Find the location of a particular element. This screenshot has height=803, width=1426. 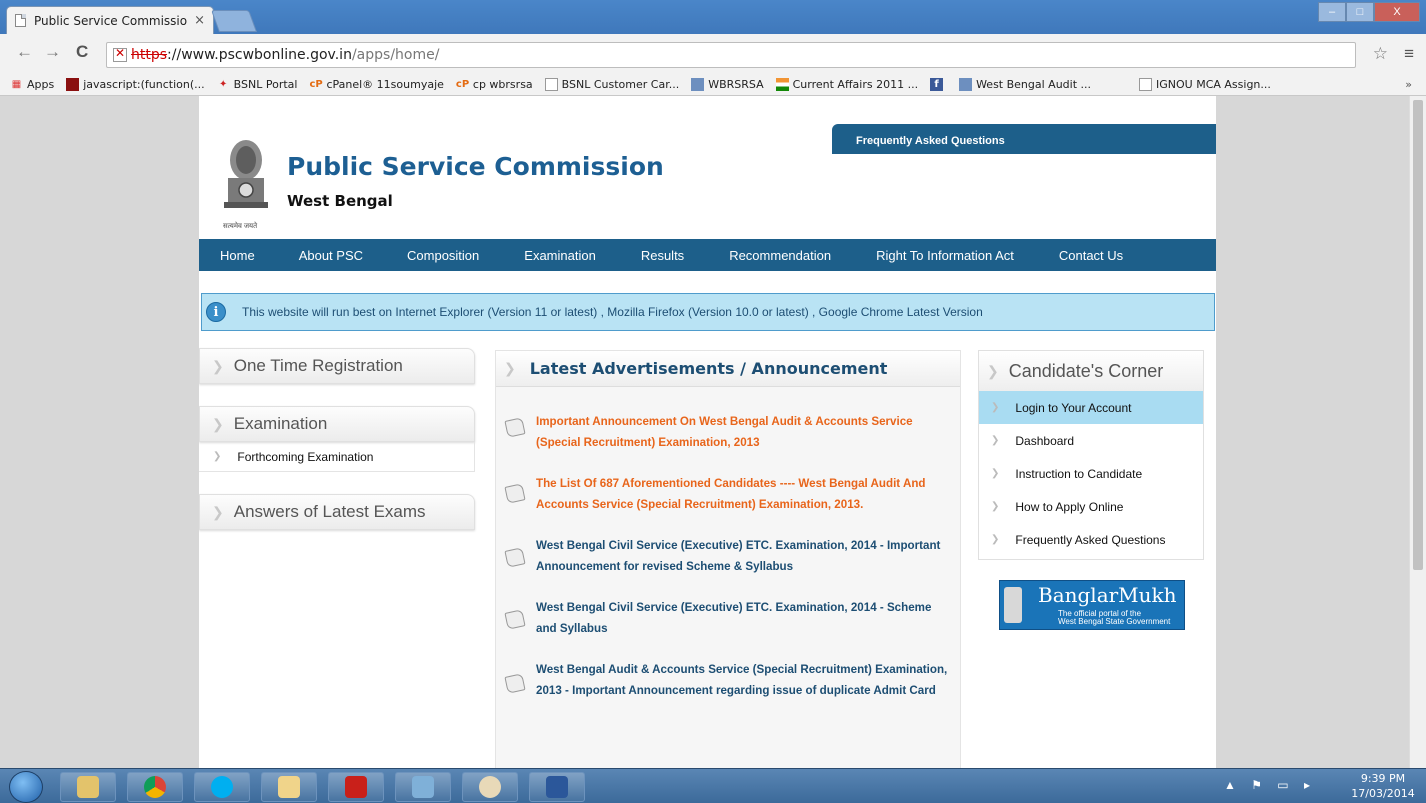

bookmark-item: ✦ BSNL Portal is located at coordinates (257, 84).